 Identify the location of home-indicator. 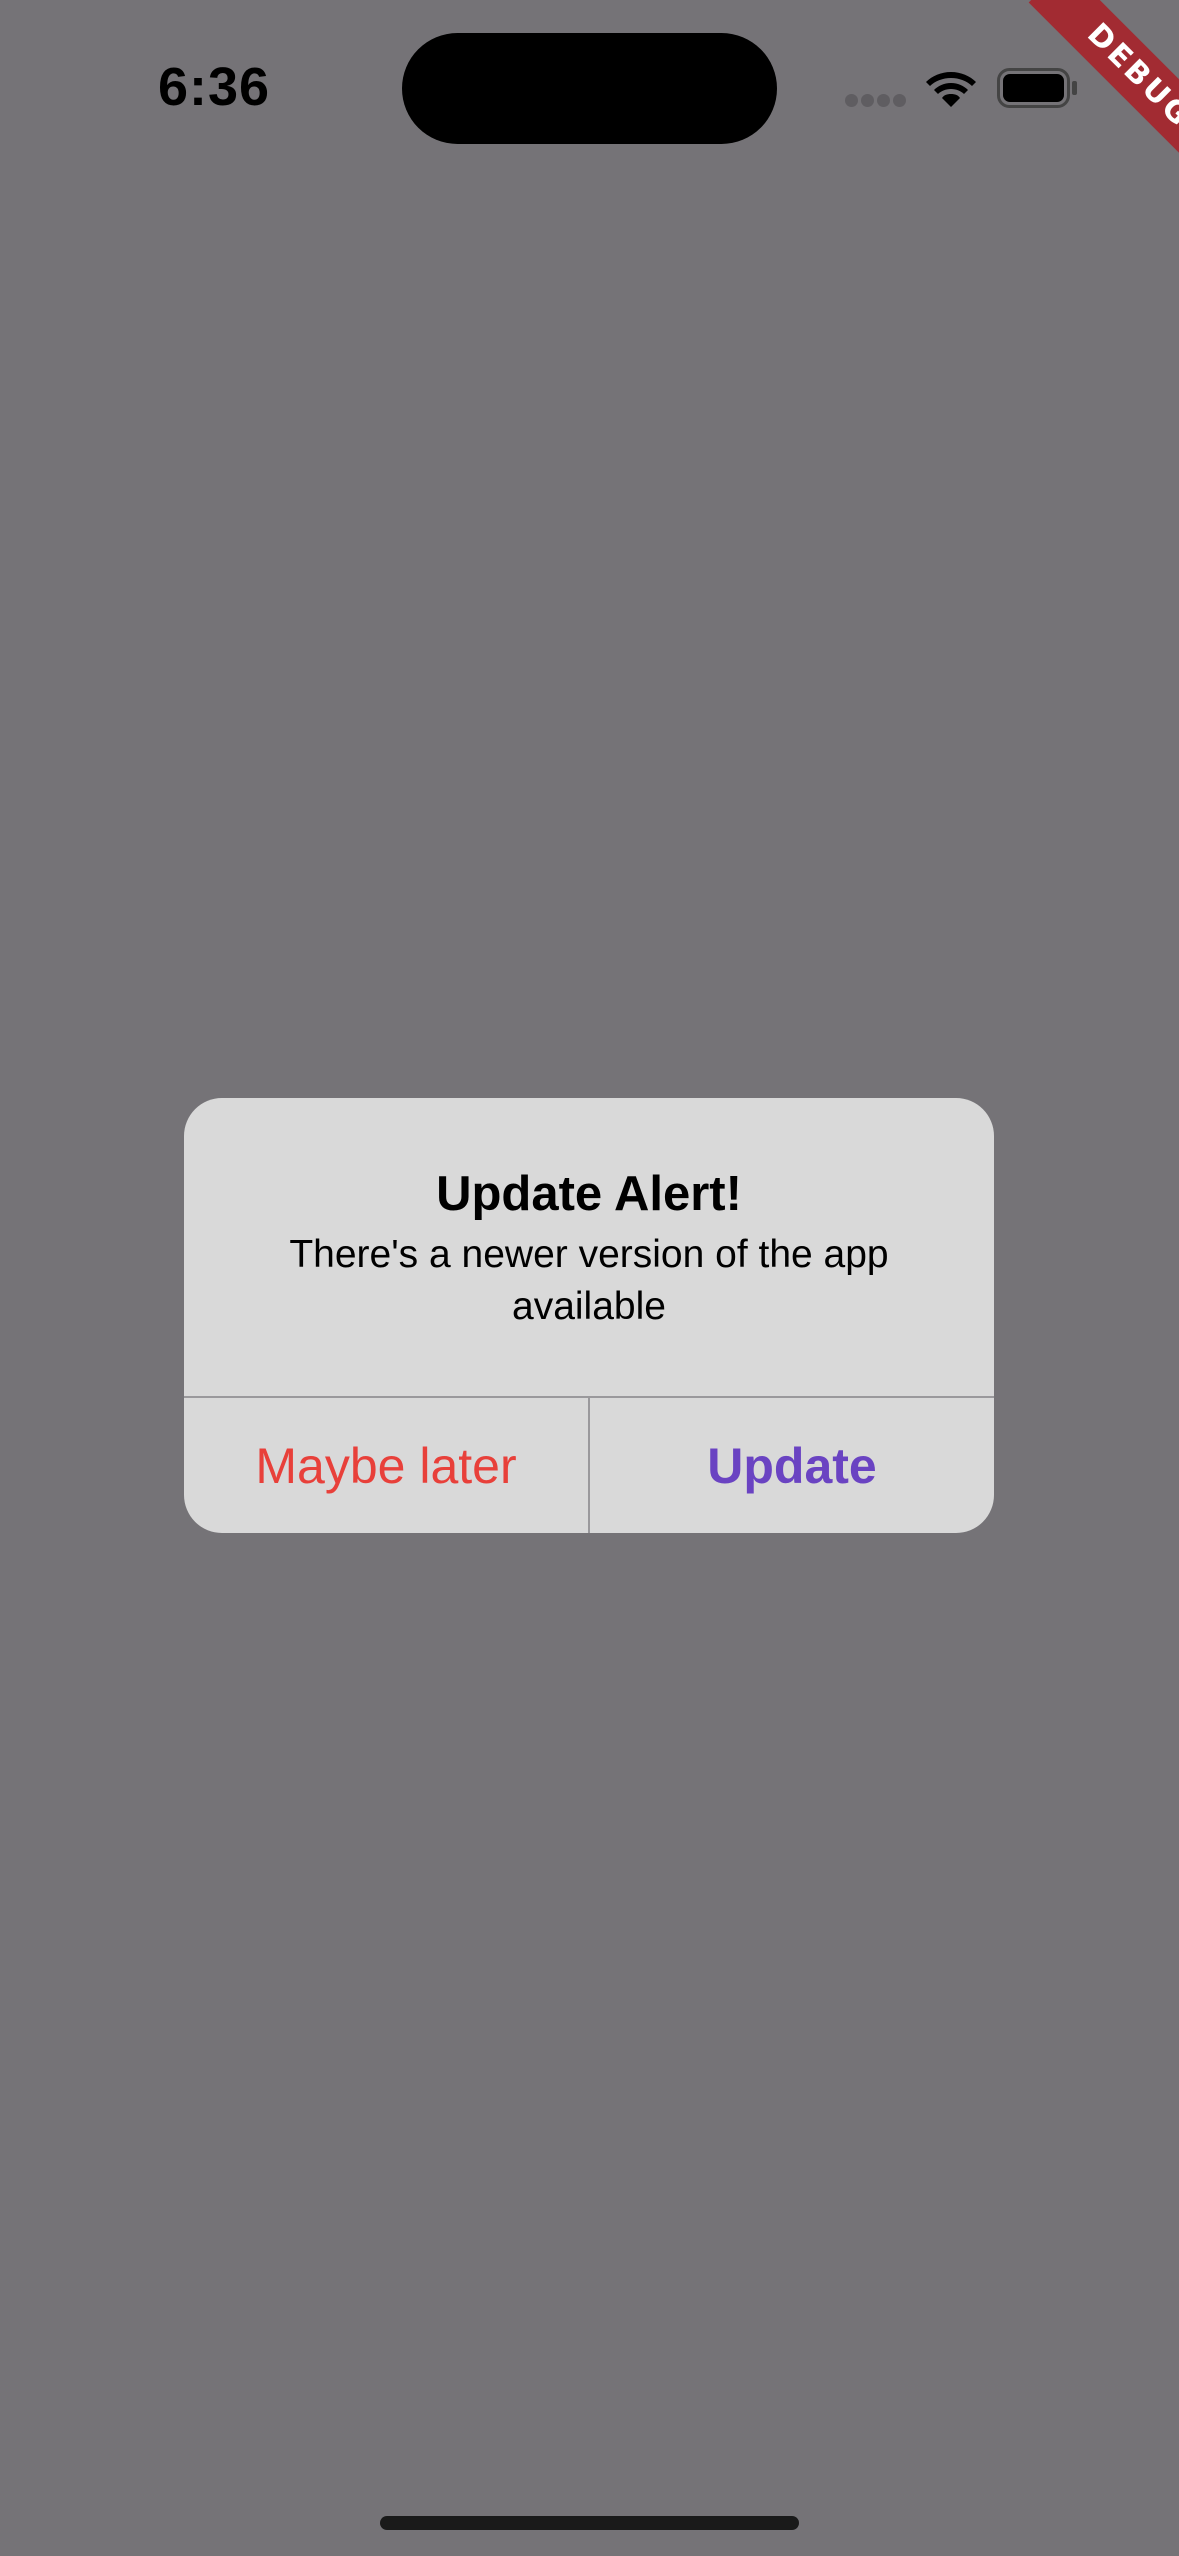
(589, 2523).